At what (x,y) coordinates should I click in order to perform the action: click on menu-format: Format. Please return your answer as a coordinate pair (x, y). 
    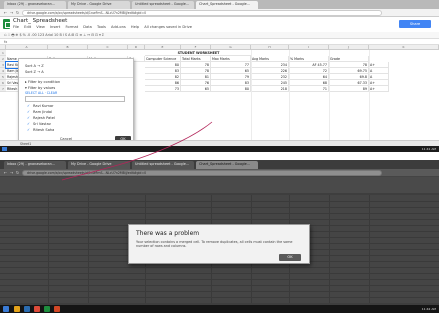
    Looking at the image, I should click on (71, 27).